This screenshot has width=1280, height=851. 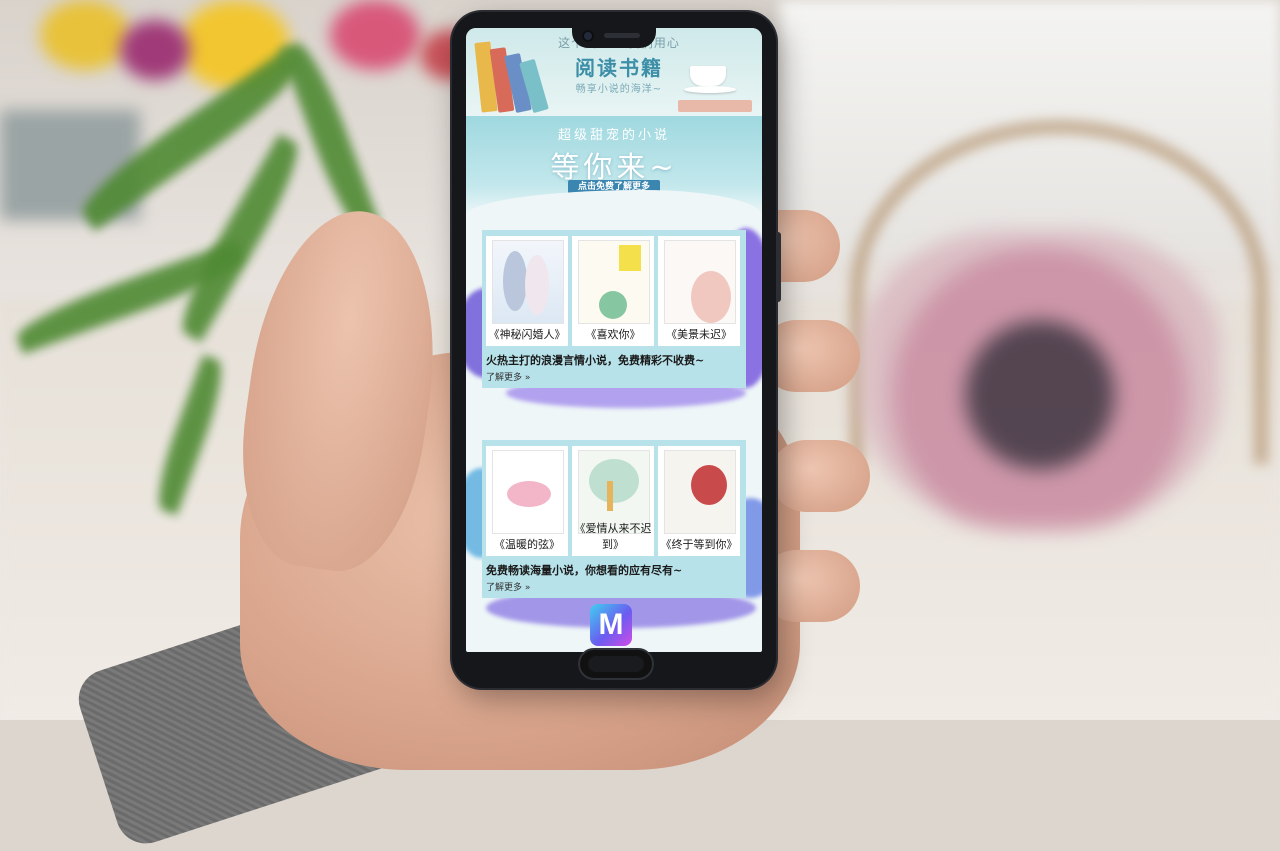 I want to click on book-title: 《终于等到你》, so click(x=699, y=544).